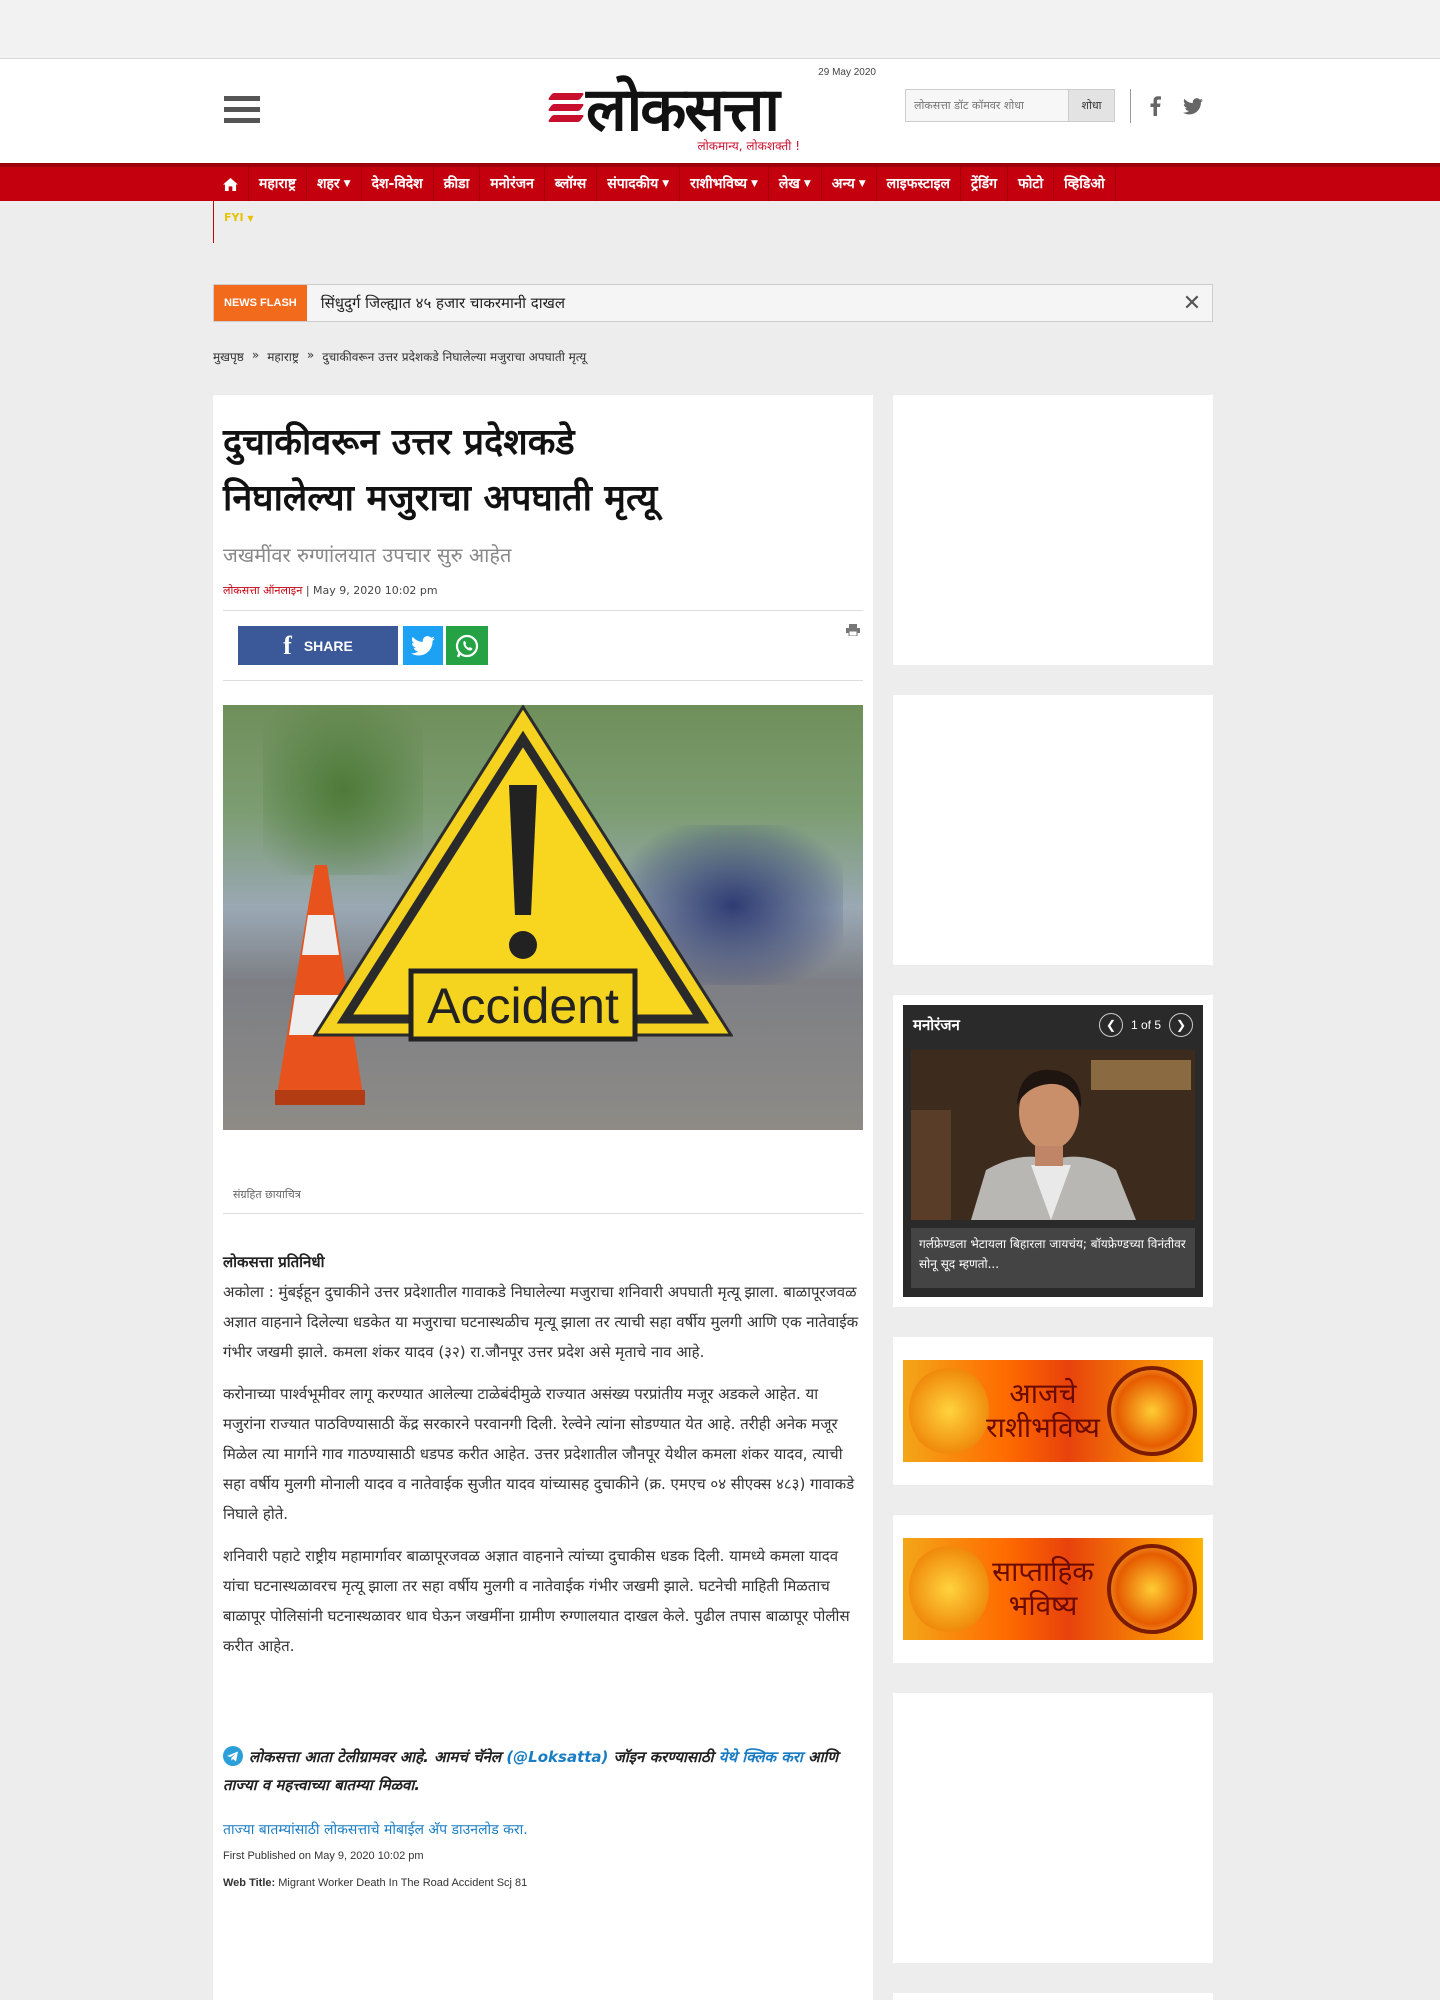 This screenshot has height=2000, width=1440. I want to click on reporter: लोकसत्ता प्रतिनिधी, so click(274, 1262).